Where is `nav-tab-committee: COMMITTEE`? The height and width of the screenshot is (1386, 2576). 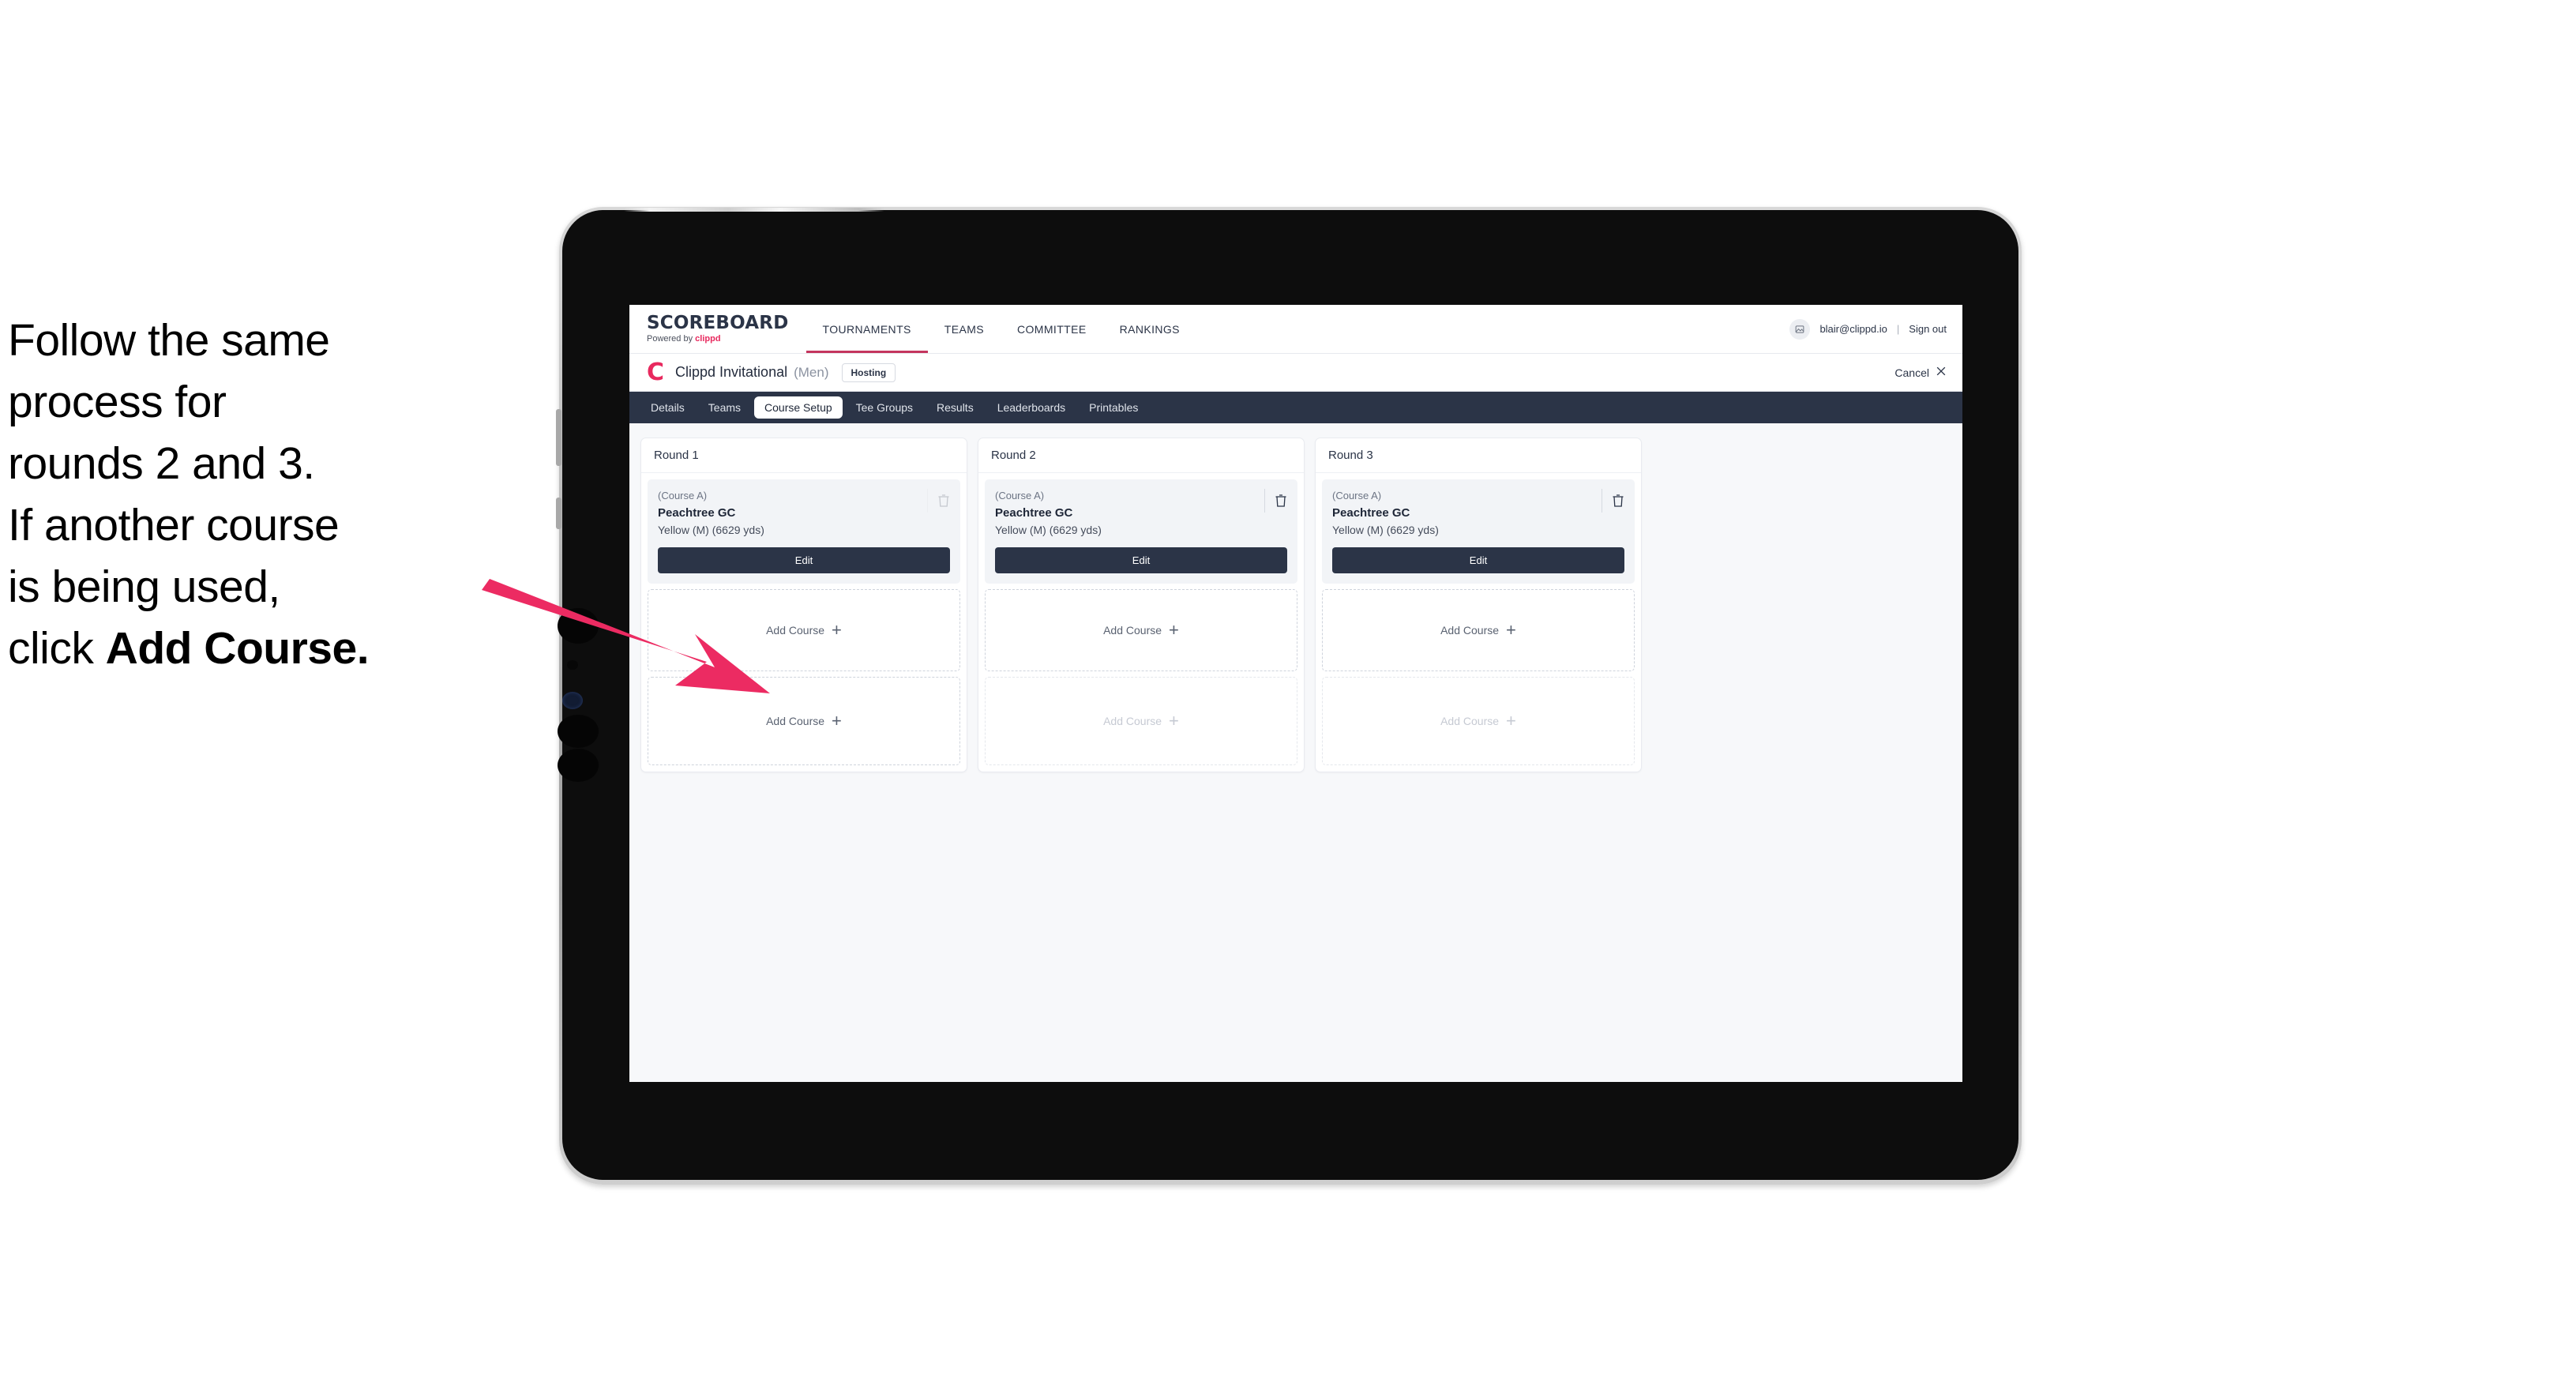 nav-tab-committee: COMMITTEE is located at coordinates (1052, 329).